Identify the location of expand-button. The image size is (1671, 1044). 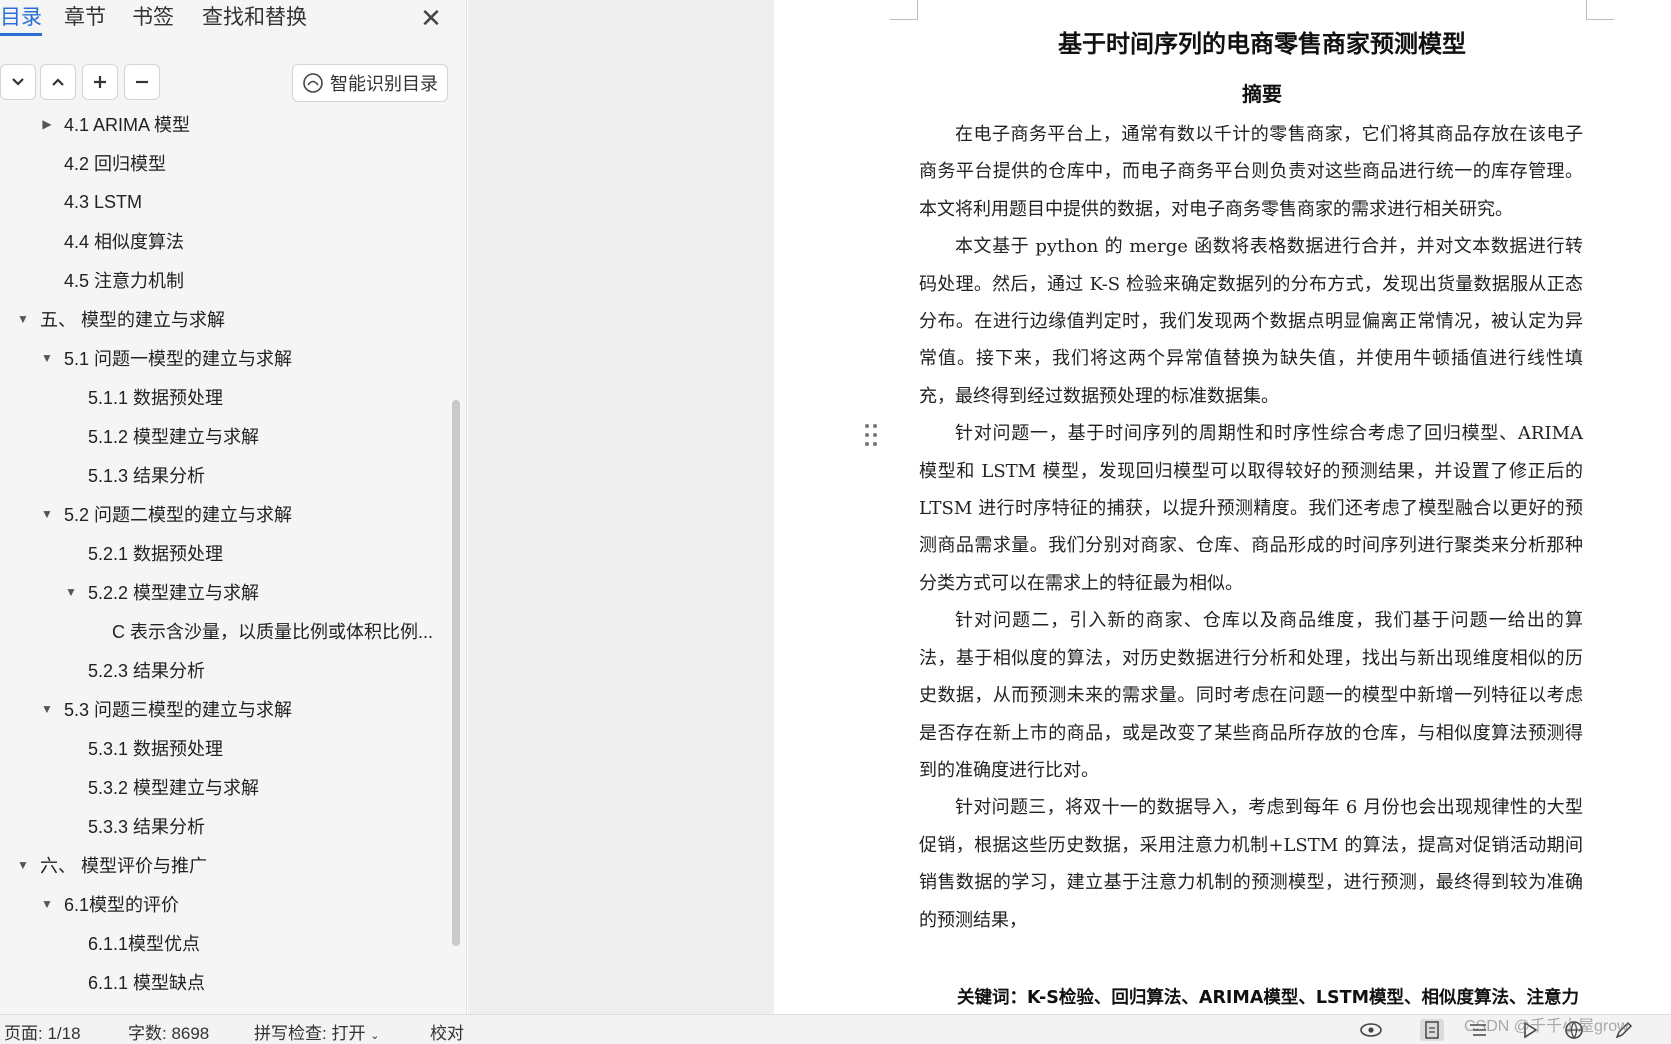
(18, 82).